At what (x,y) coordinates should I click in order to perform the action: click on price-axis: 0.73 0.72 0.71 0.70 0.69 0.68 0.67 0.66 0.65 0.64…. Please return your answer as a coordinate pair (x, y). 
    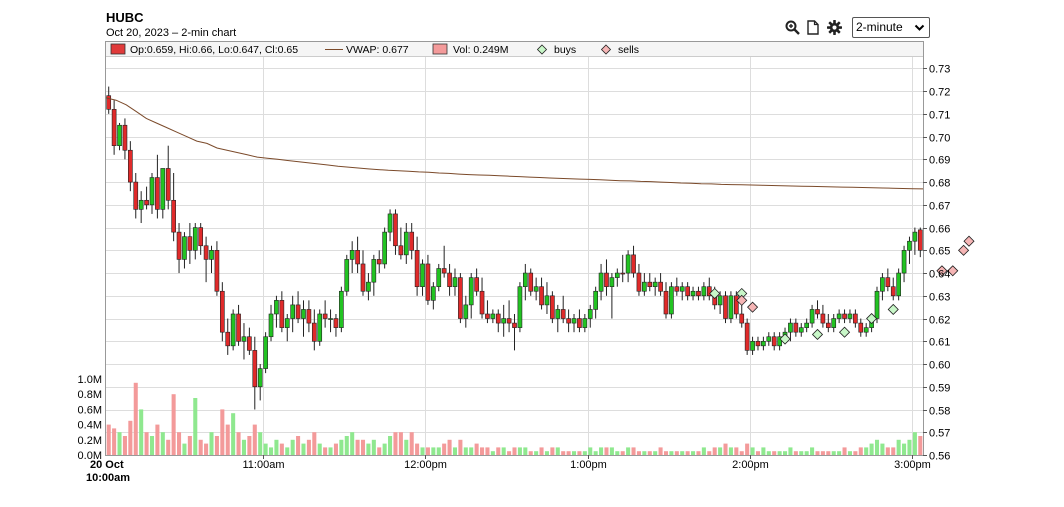
    Looking at the image, I should click on (936, 263).